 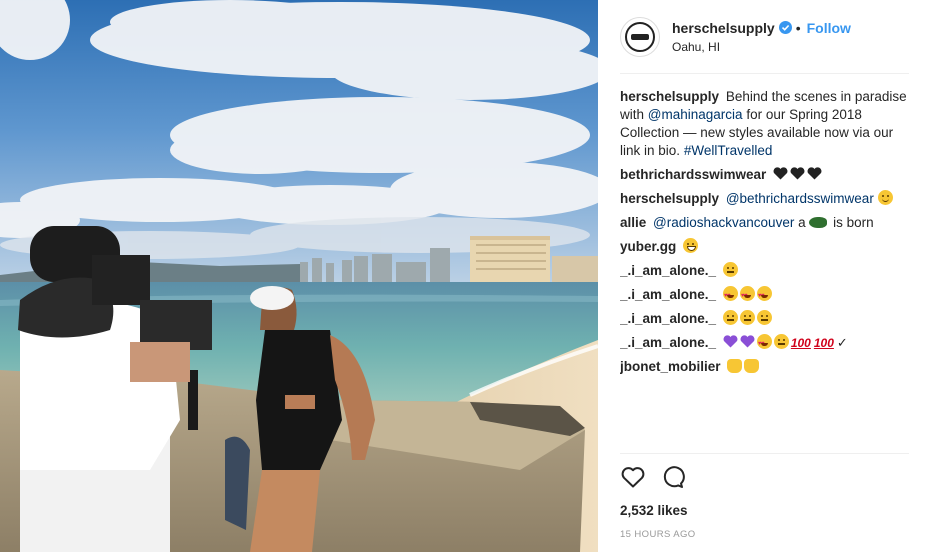 I want to click on check-mark: ✓, so click(x=842, y=342).